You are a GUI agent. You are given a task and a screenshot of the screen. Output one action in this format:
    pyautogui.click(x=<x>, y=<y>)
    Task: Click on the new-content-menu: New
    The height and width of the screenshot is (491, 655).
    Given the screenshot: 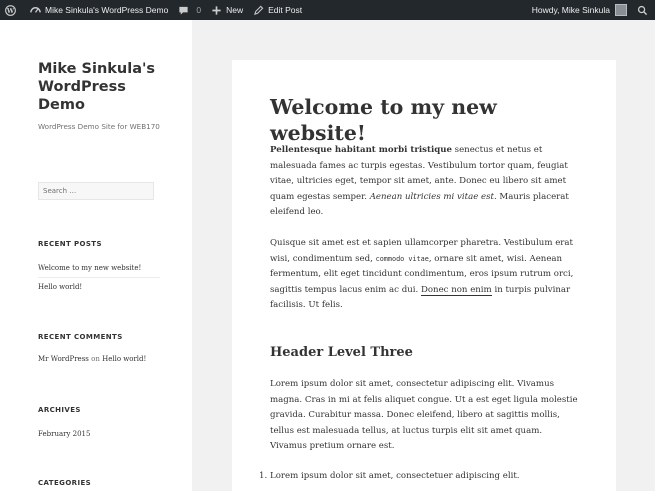 What is the action you would take?
    pyautogui.click(x=227, y=10)
    